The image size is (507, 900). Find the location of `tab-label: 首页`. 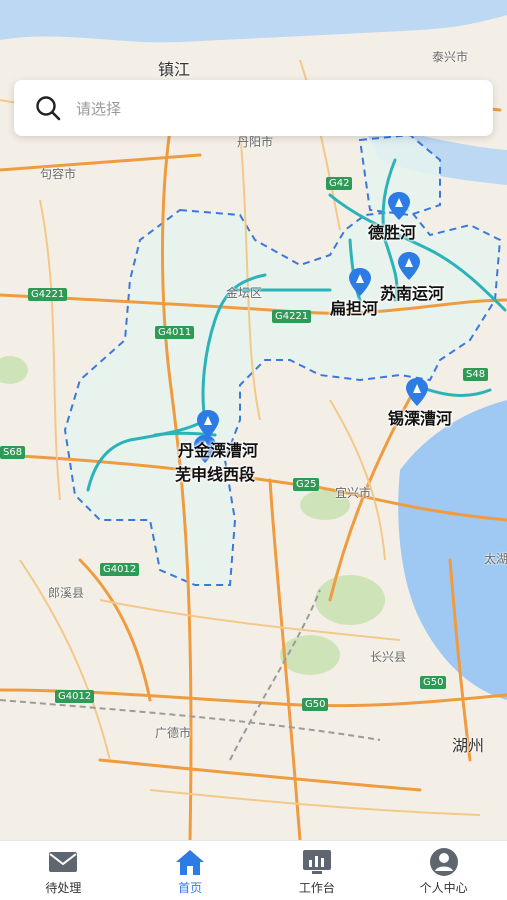

tab-label: 首页 is located at coordinates (190, 888).